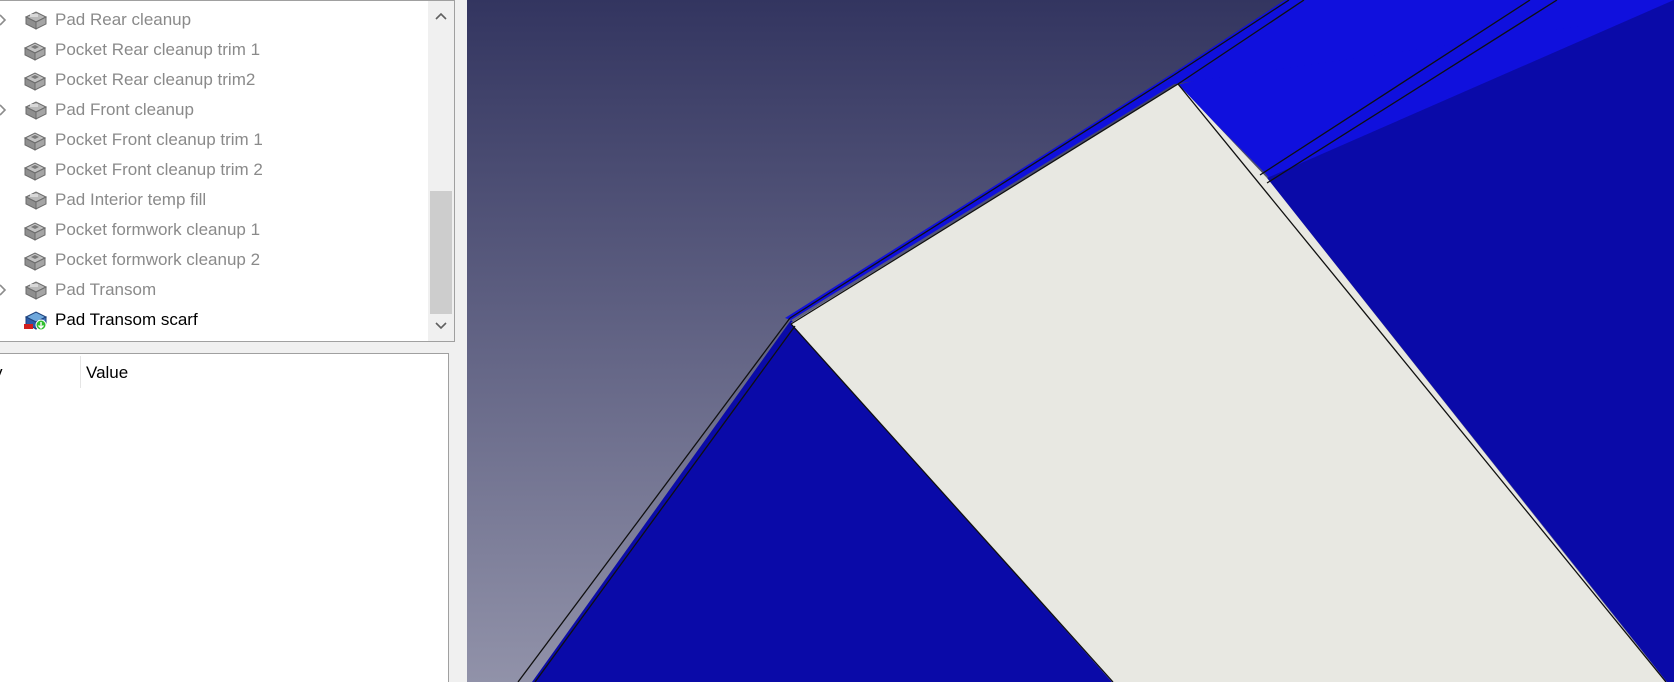 The image size is (1674, 687). What do you see at coordinates (131, 199) in the screenshot?
I see `tree-item-label: Pad Interior temp fill` at bounding box center [131, 199].